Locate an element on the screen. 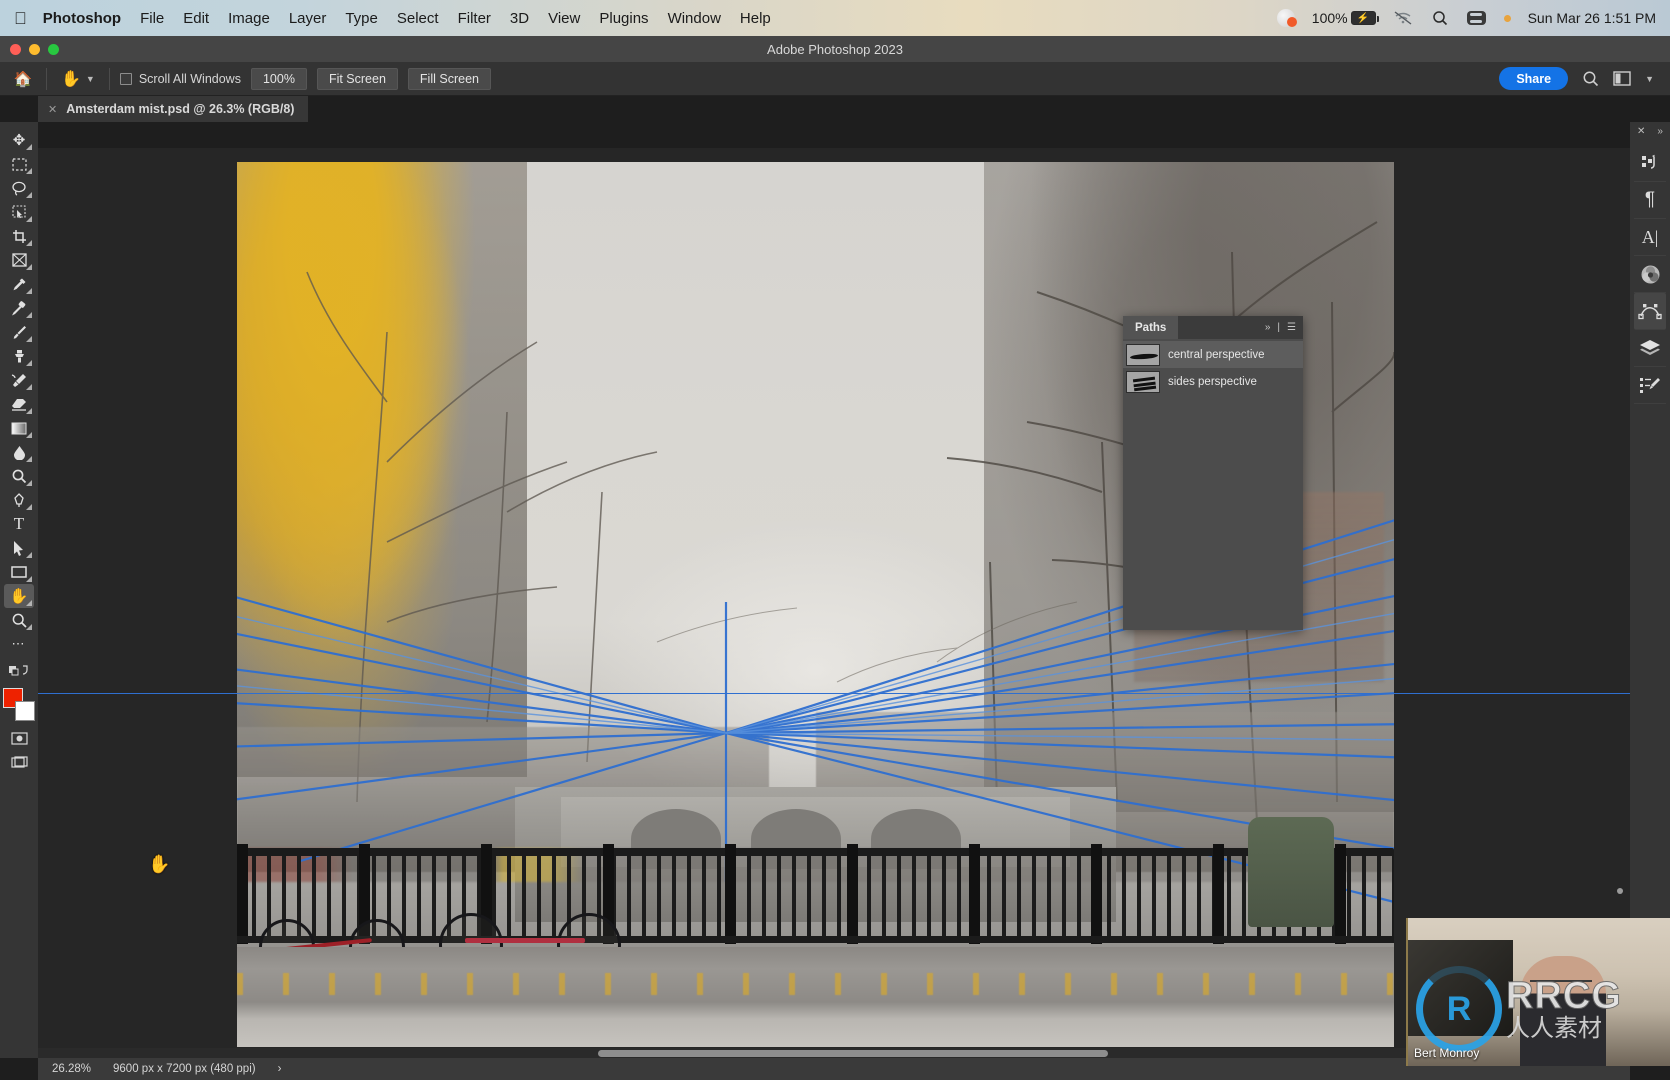  menu-item-filter: Filter is located at coordinates (474, 18).